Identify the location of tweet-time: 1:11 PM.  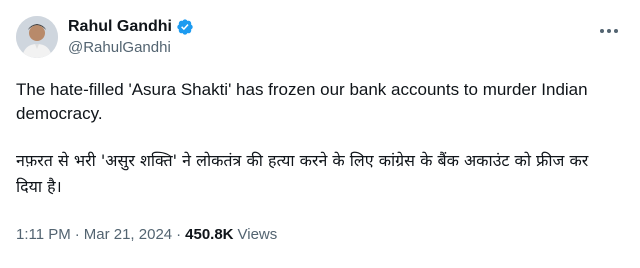
(43, 234).